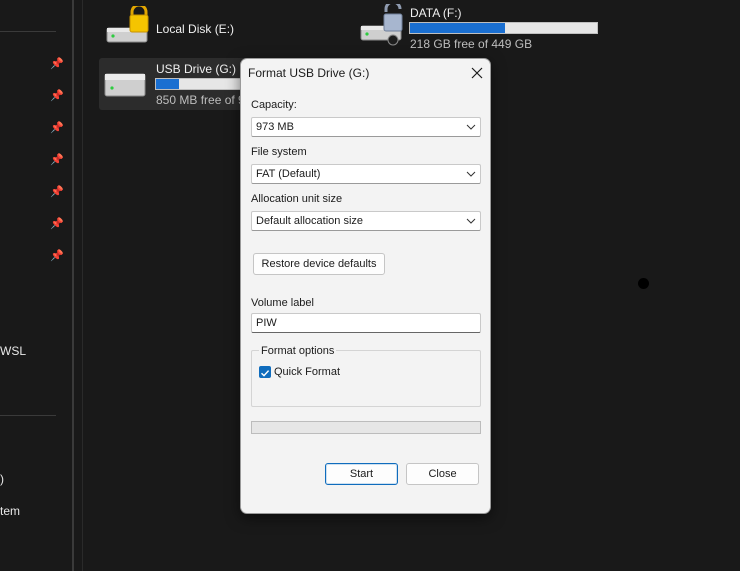 This screenshot has height=571, width=740. What do you see at coordinates (643, 283) in the screenshot?
I see `mouse-cursor` at bounding box center [643, 283].